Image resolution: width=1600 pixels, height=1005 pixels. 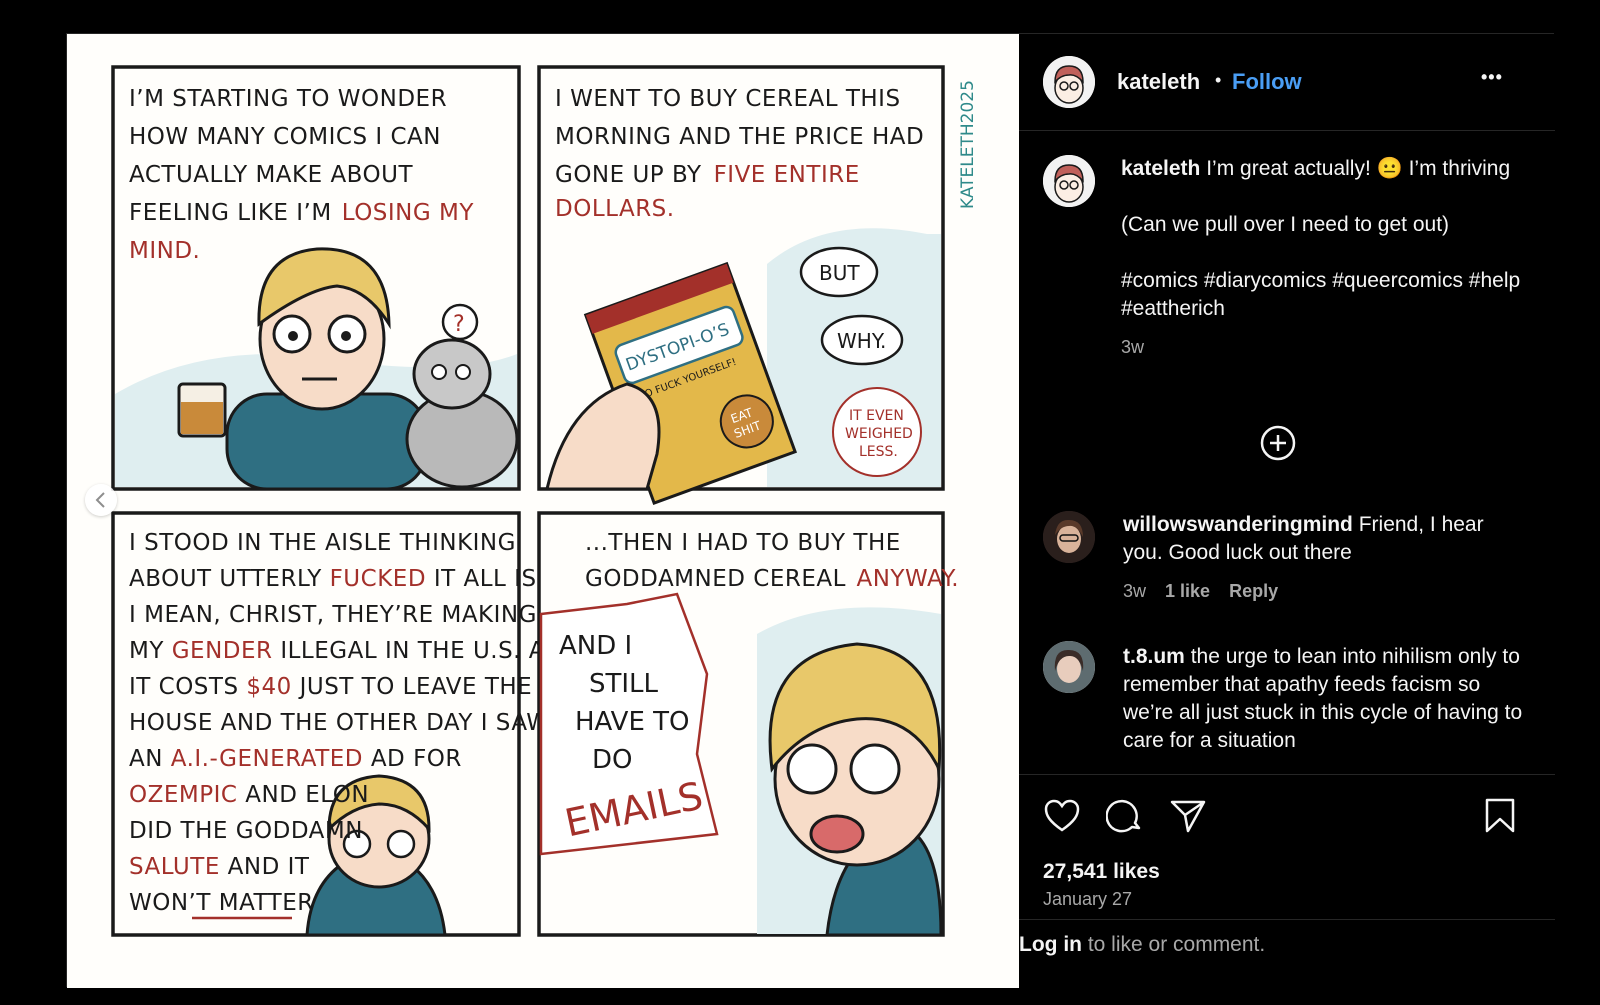 I want to click on panel3-line5-red: $40, so click(x=268, y=687).